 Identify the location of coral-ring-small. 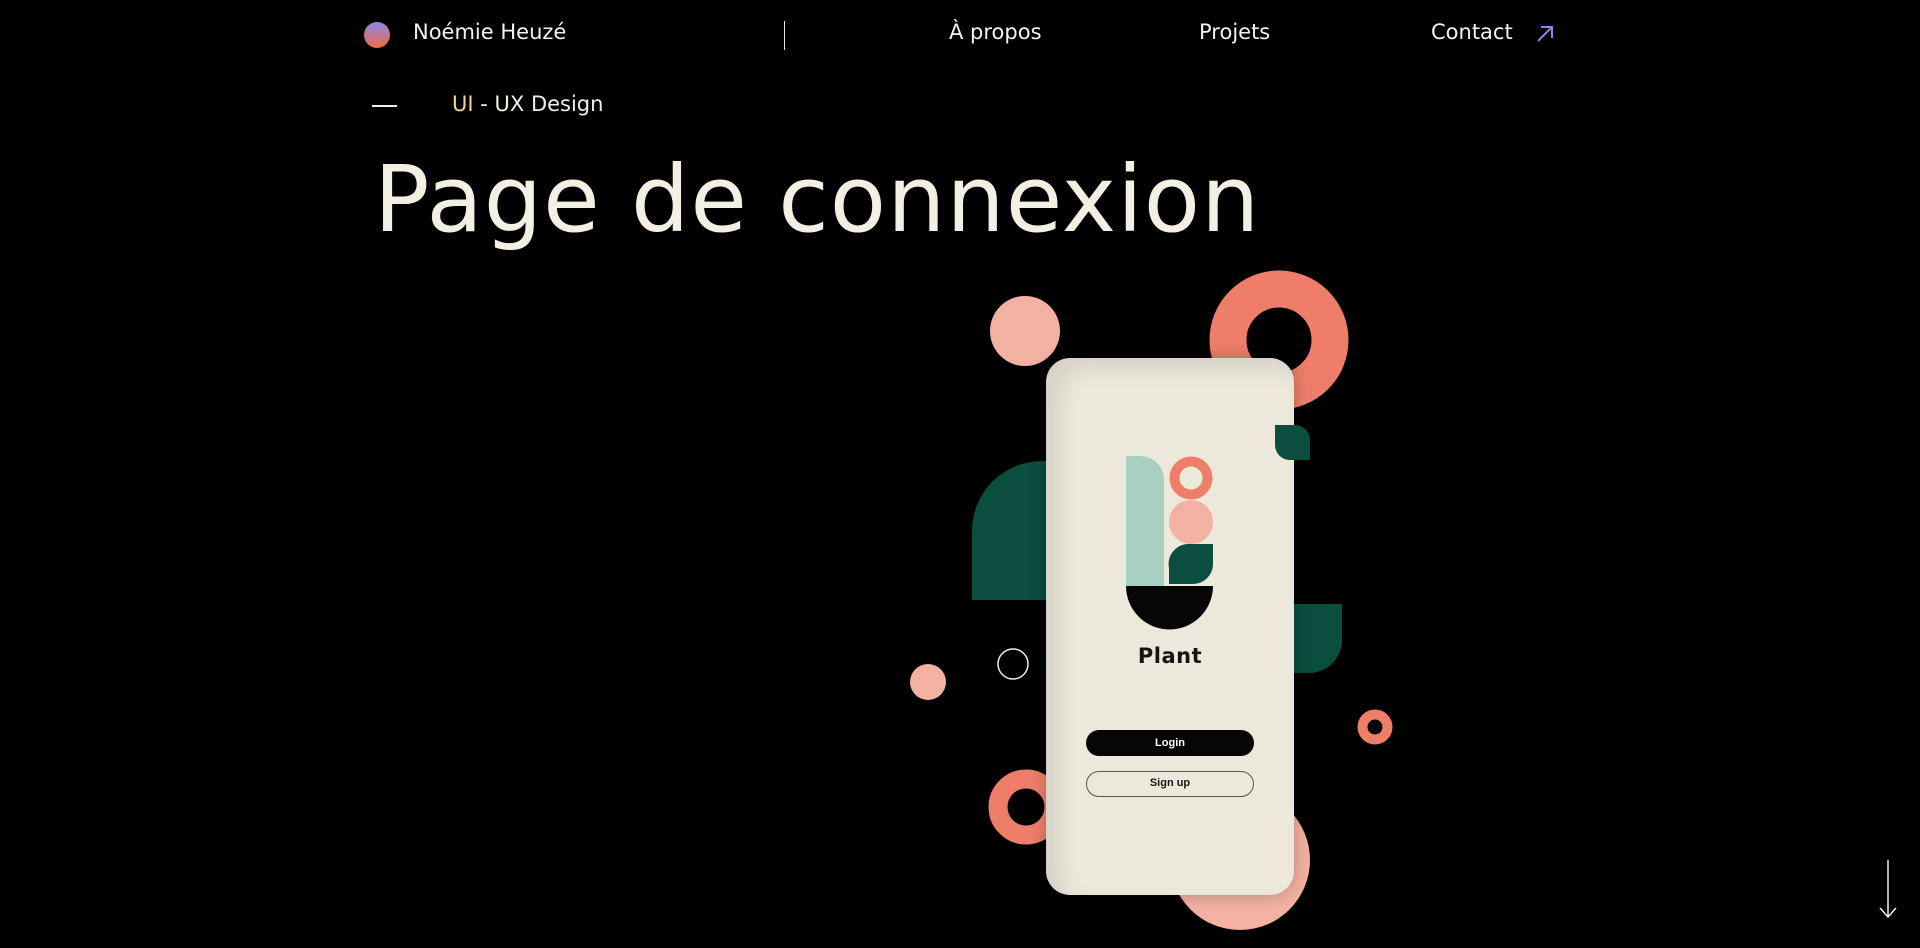
(1375, 727).